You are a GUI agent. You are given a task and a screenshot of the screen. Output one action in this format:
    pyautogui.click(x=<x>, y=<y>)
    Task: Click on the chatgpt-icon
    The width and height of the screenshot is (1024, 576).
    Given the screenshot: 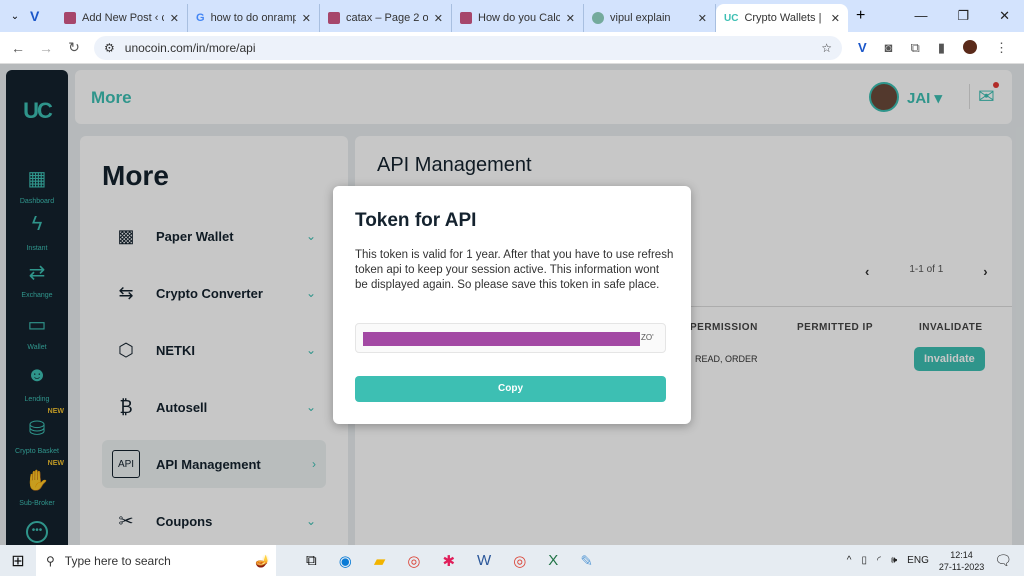 What is the action you would take?
    pyautogui.click(x=598, y=18)
    